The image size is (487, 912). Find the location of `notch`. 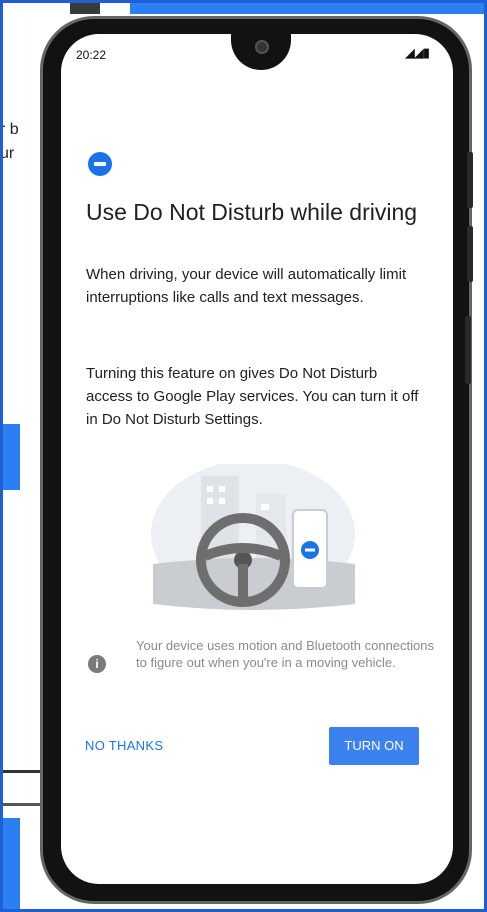

notch is located at coordinates (261, 52).